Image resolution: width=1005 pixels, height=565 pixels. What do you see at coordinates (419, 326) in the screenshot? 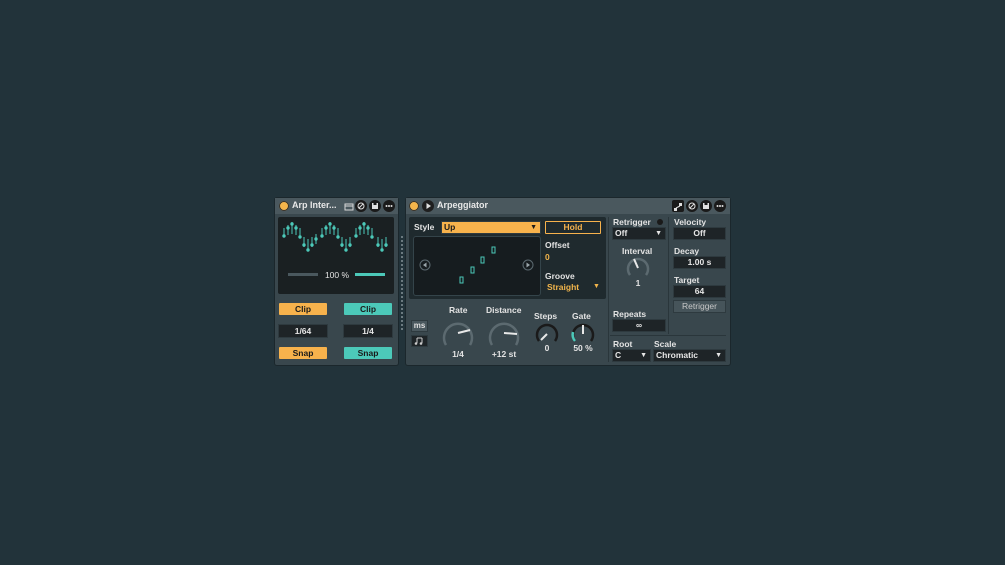
I see `ms-toggle: ms` at bounding box center [419, 326].